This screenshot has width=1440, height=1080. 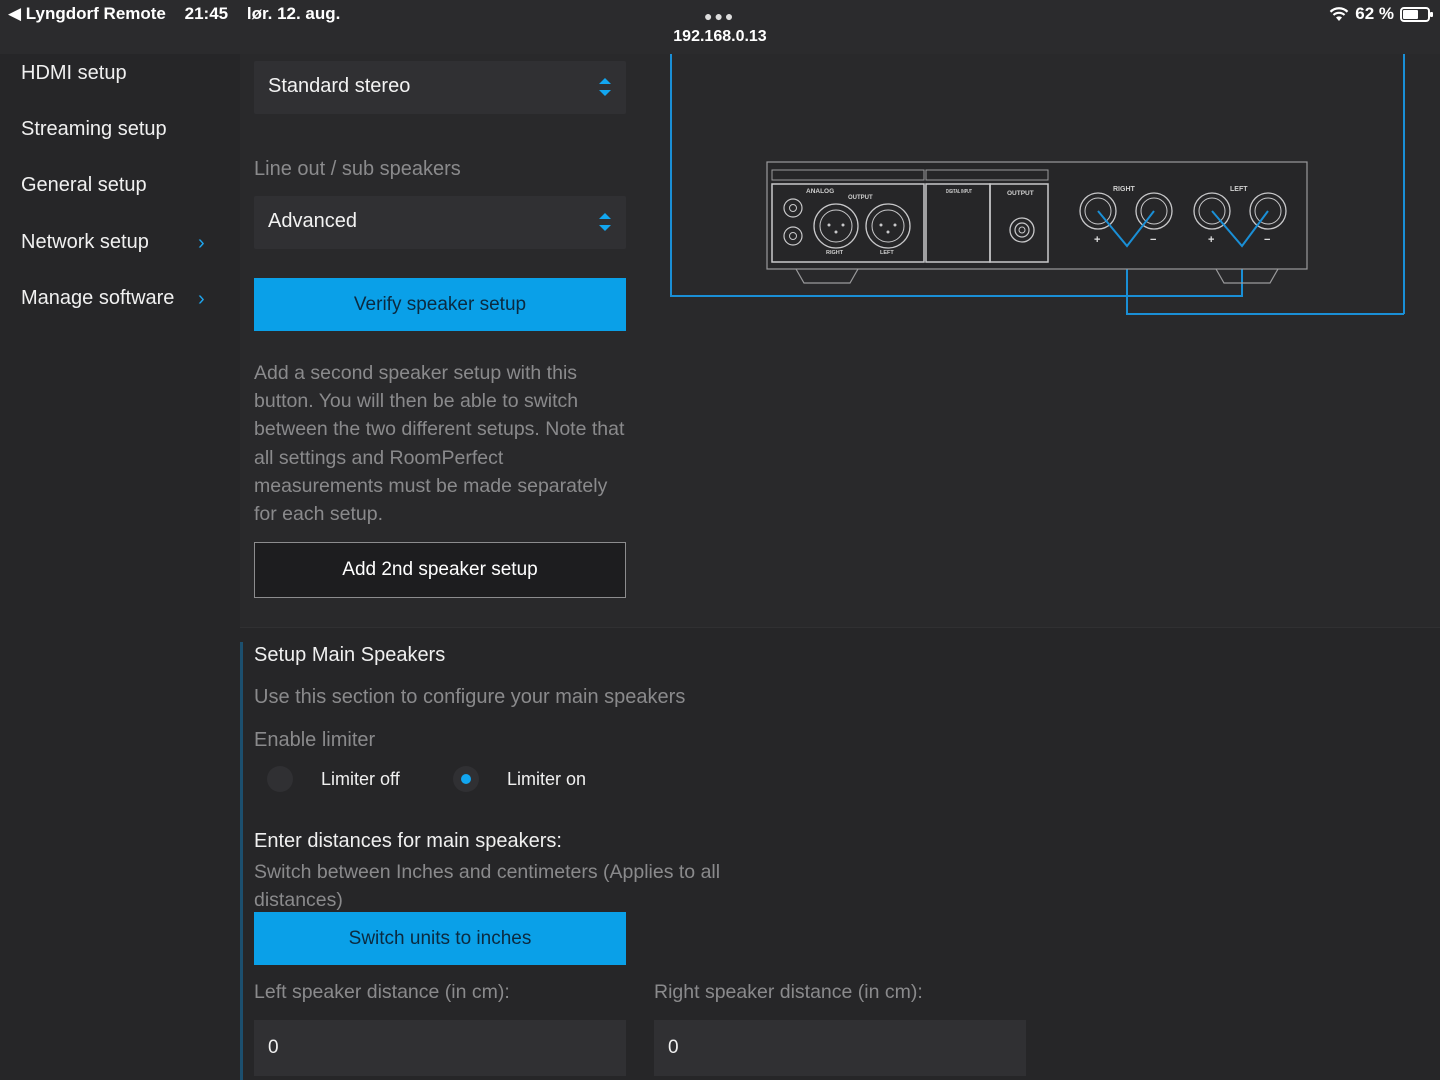 I want to click on sidebar-item-general-setup: General setup, so click(x=84, y=185).